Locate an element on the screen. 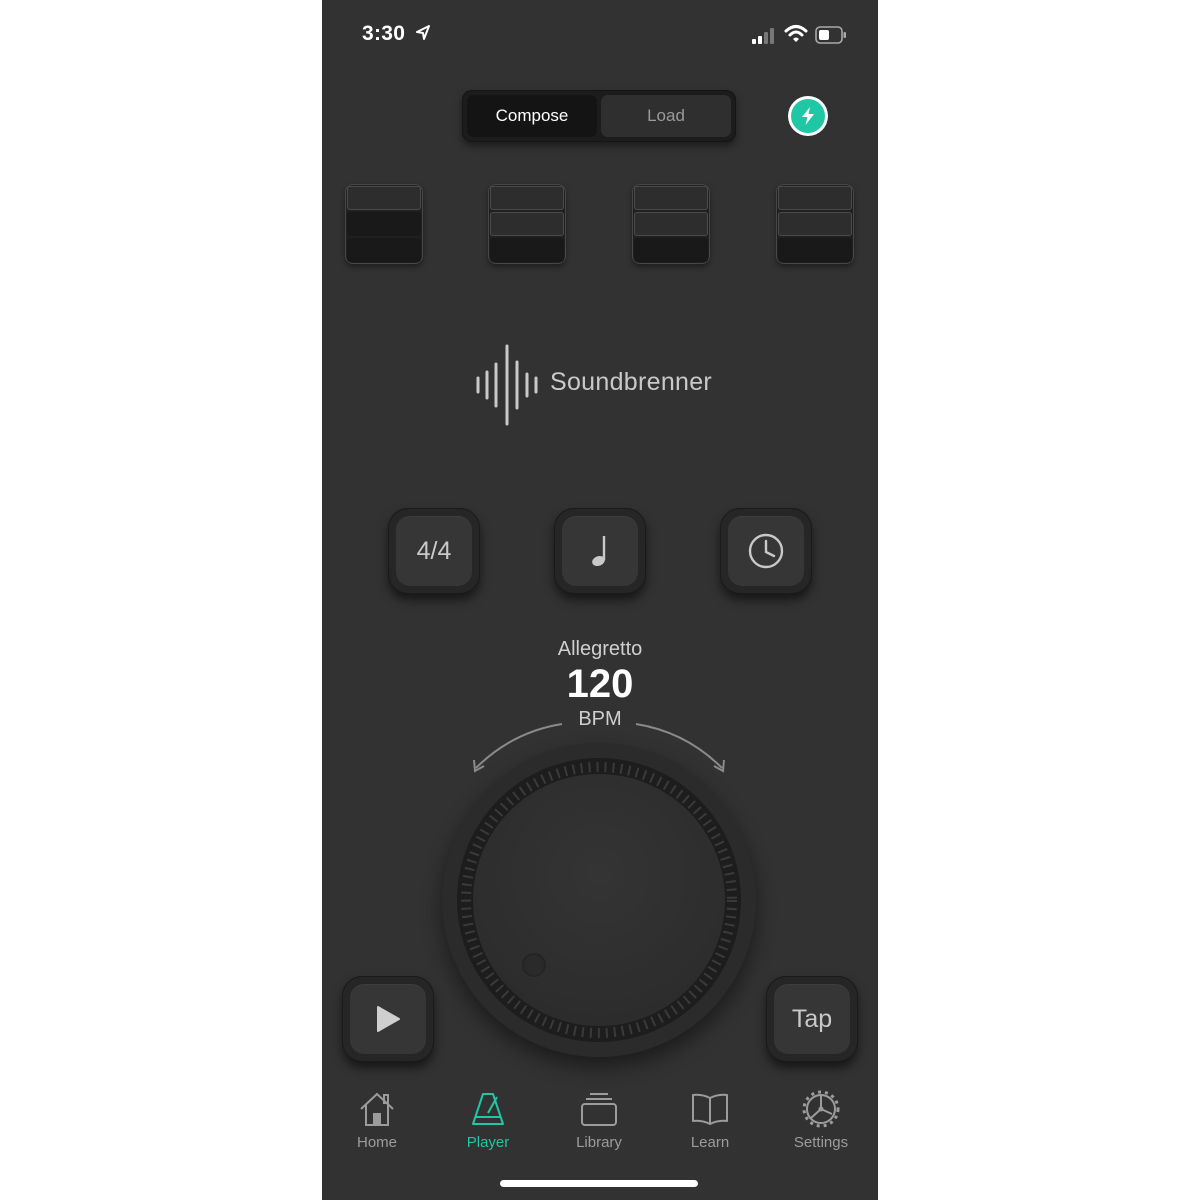 Image resolution: width=1200 pixels, height=1200 pixels. tab-settings: Settings is located at coordinates (821, 1119).